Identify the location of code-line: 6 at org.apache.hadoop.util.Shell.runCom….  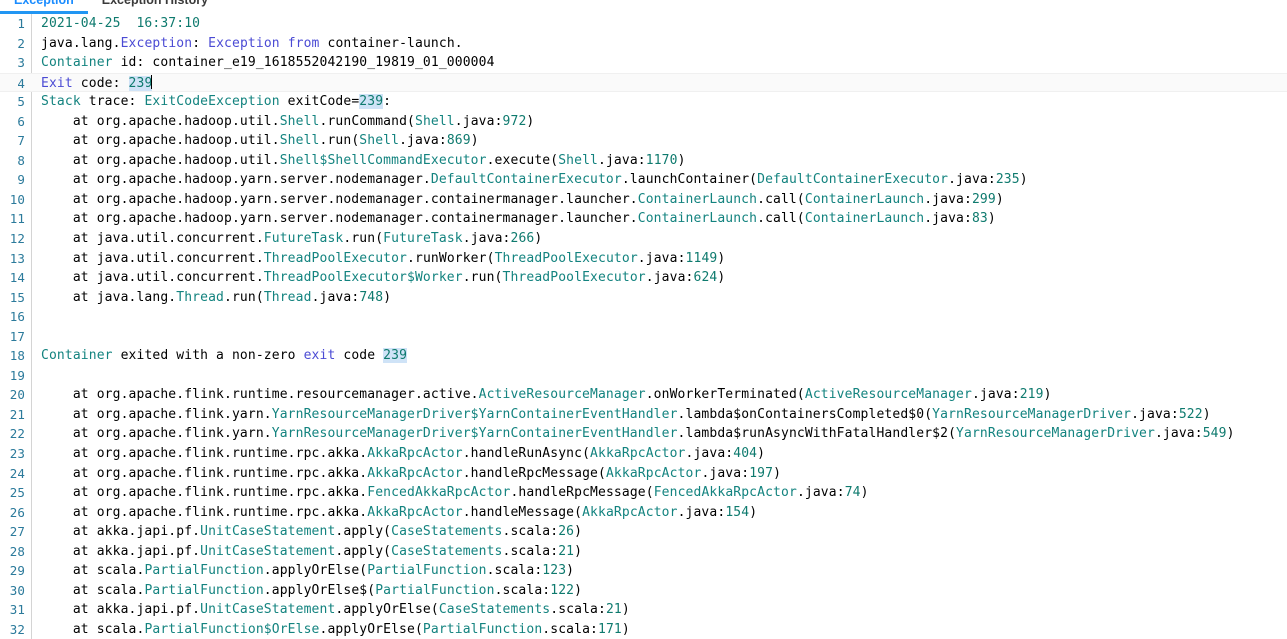
(643, 122).